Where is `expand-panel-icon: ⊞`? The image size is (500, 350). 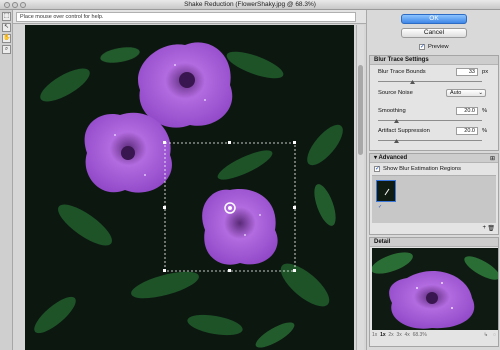 expand-panel-icon: ⊞ is located at coordinates (492, 158).